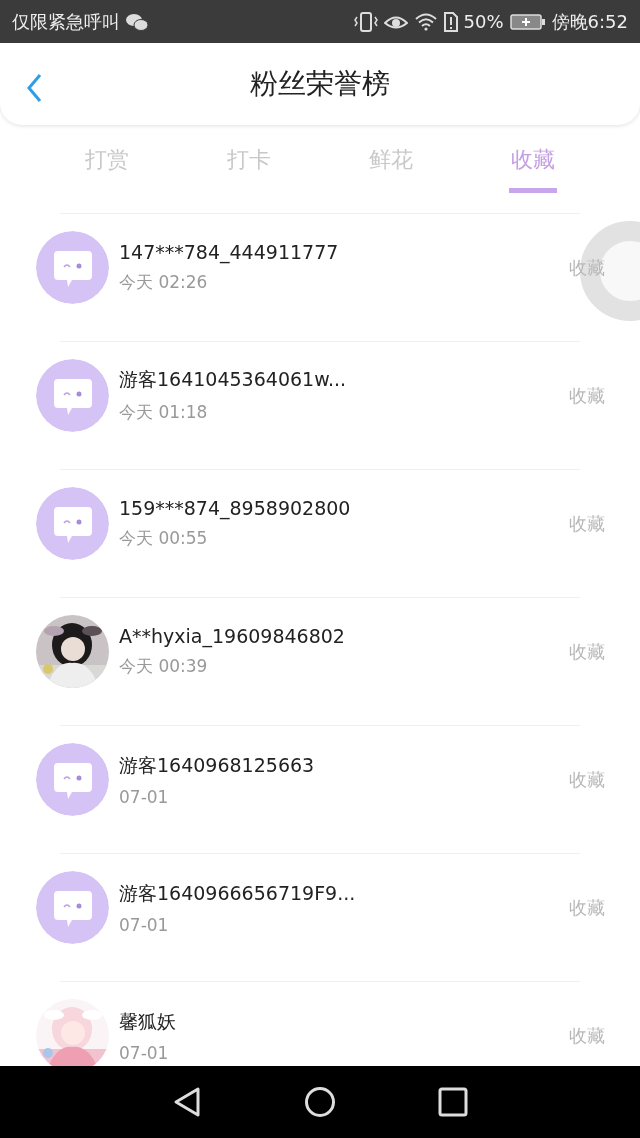 This screenshot has width=640, height=1138. Describe the element at coordinates (235, 508) in the screenshot. I see `fan-name: 159***874_8958902800` at that location.